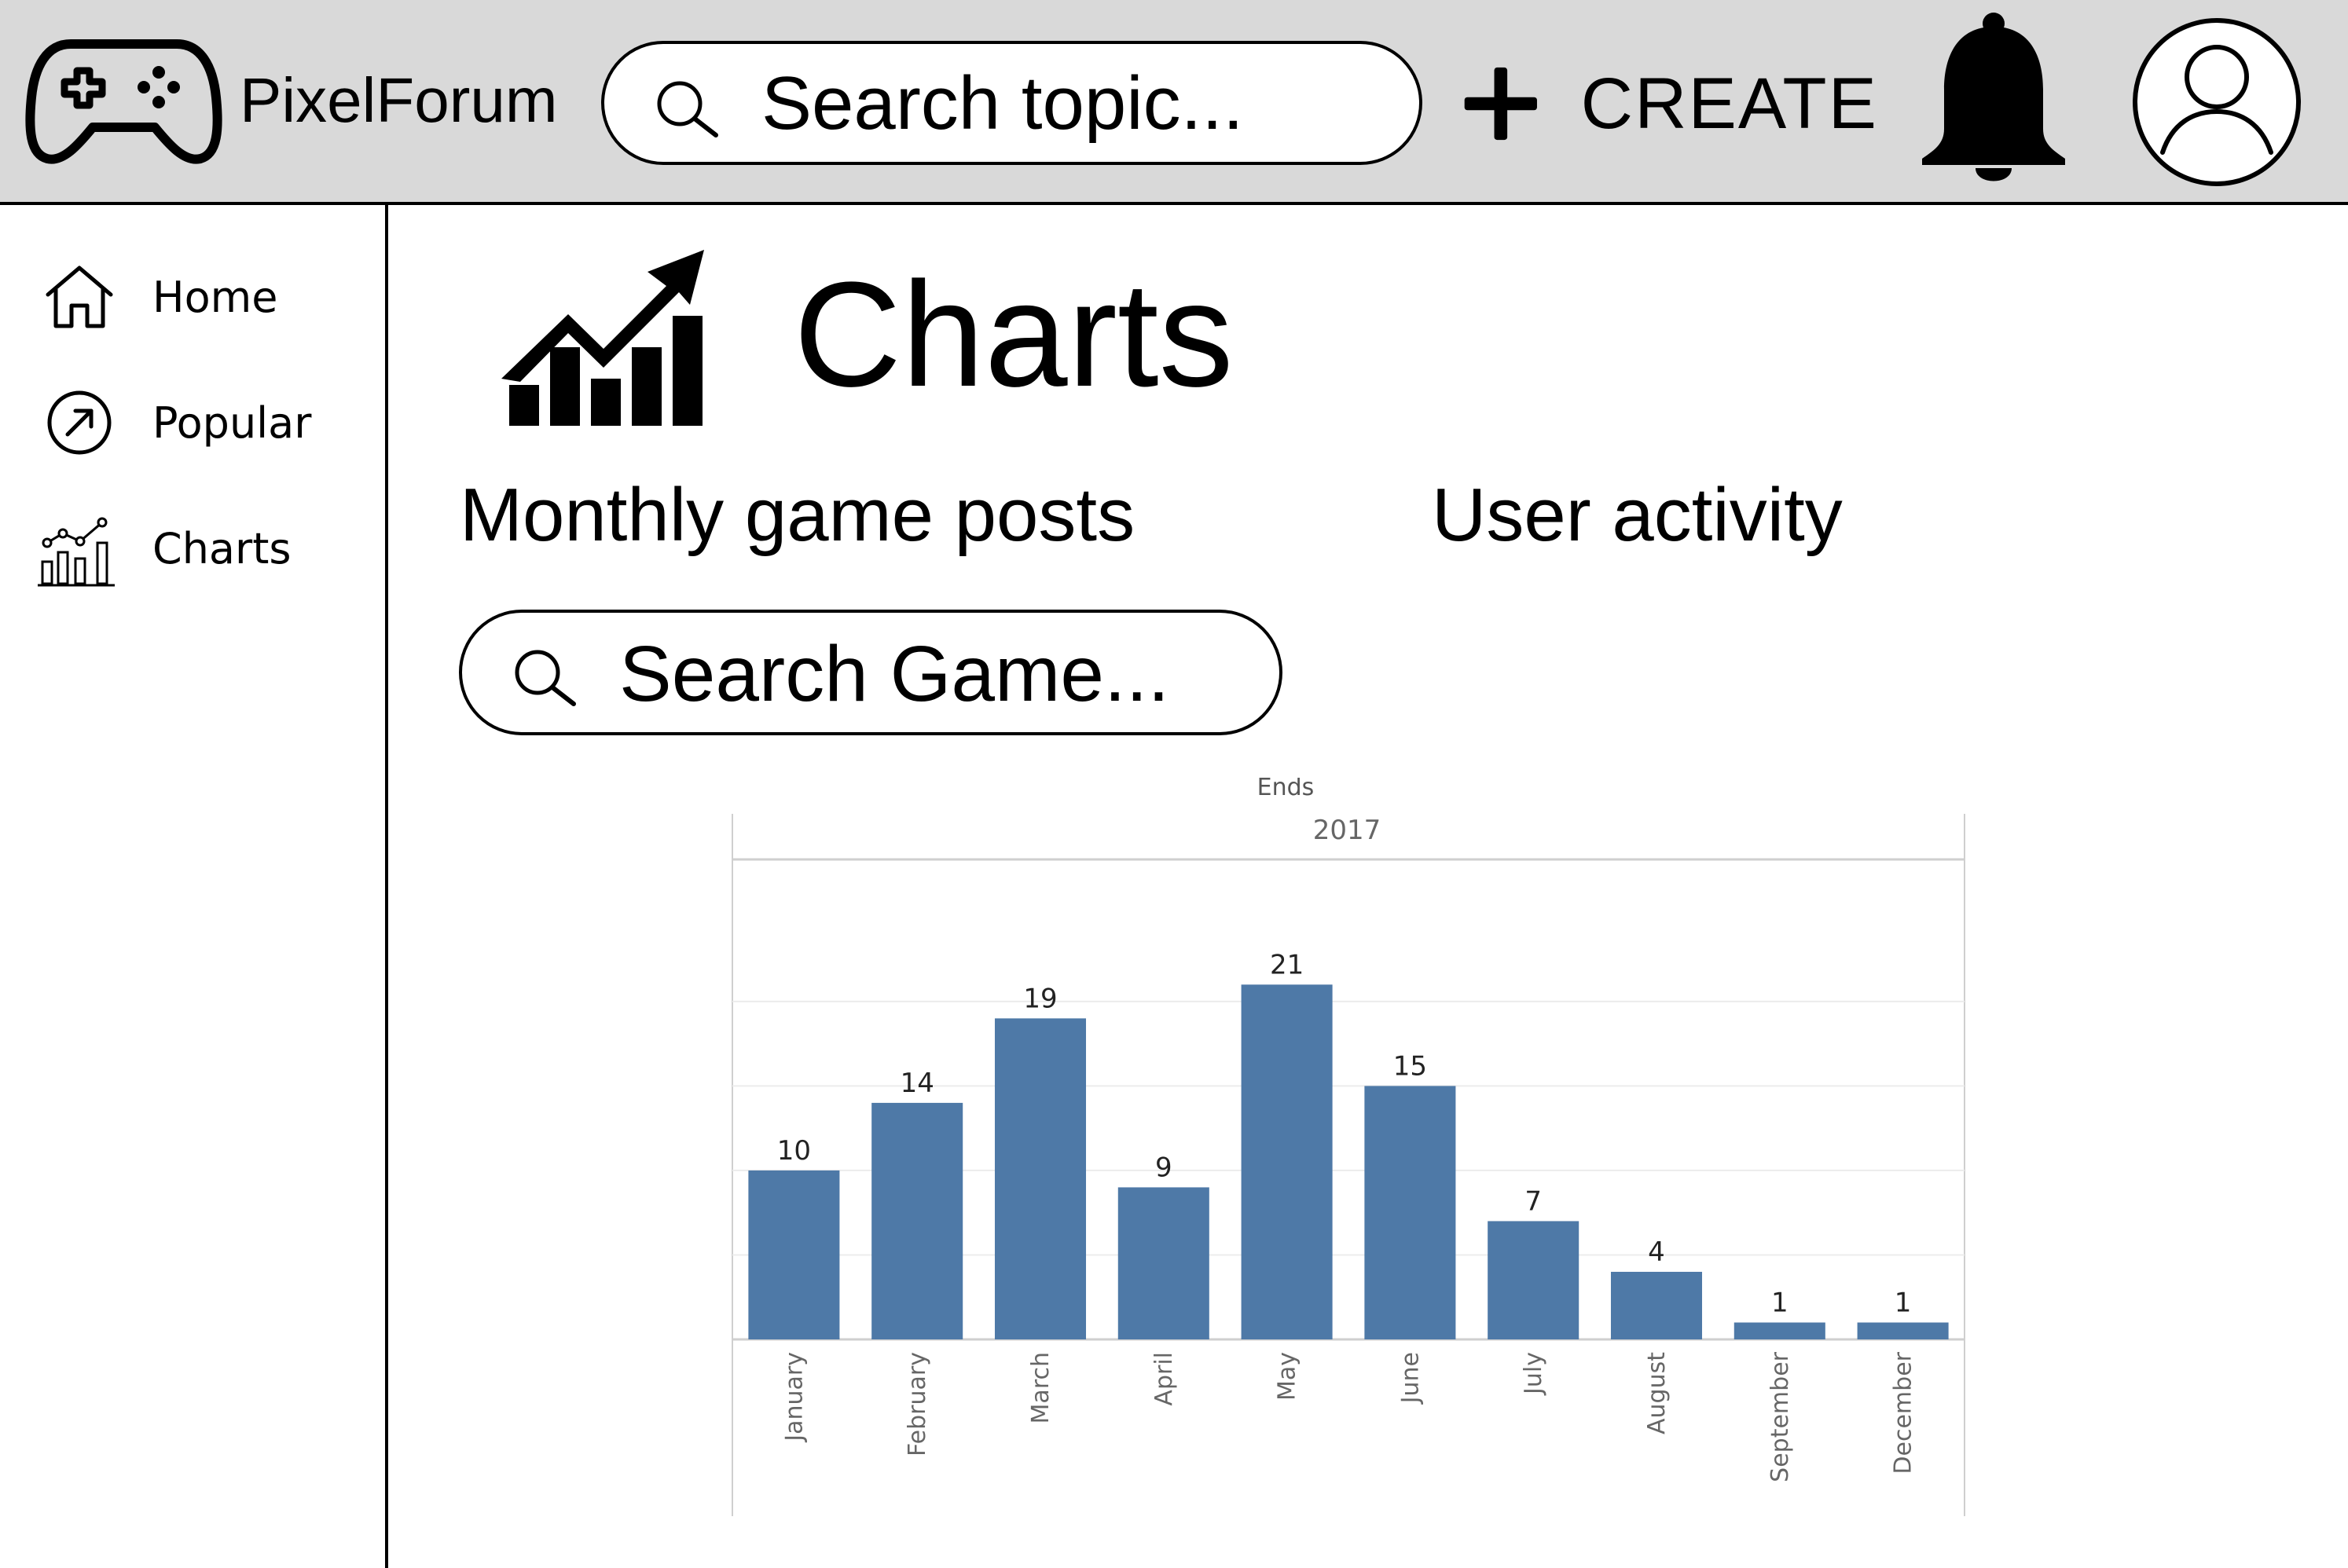 Image resolution: width=2348 pixels, height=1568 pixels. Describe the element at coordinates (1637, 515) in the screenshot. I see `tab-user-activity: User activity` at that location.